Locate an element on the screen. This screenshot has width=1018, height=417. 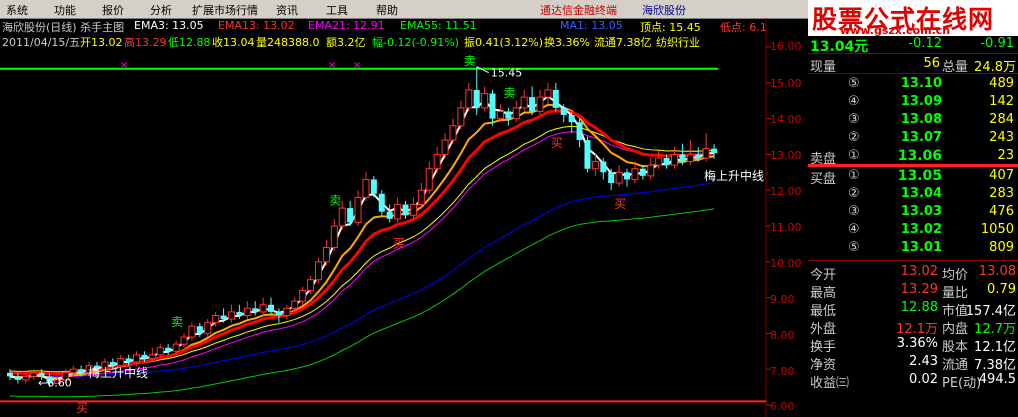
sell-level-volume: 243 is located at coordinates (1001, 137).